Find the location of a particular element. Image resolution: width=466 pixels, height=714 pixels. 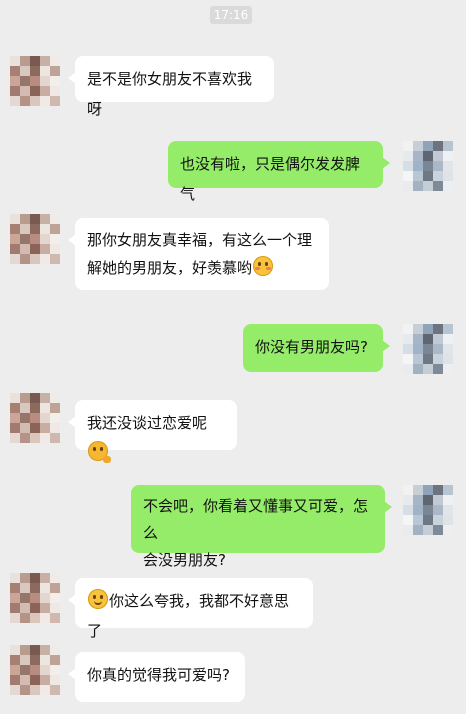

incoming-message-bubble: 我还没谈过恋爱呢 is located at coordinates (152, 431).